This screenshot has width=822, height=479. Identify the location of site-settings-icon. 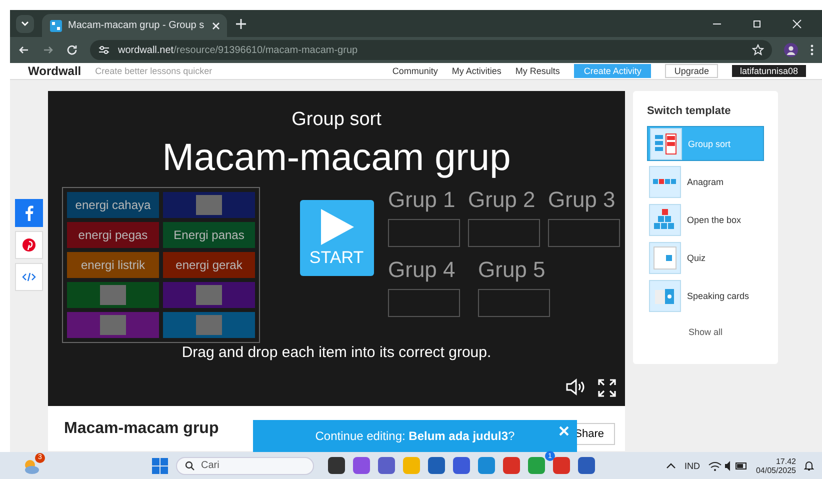
(104, 50).